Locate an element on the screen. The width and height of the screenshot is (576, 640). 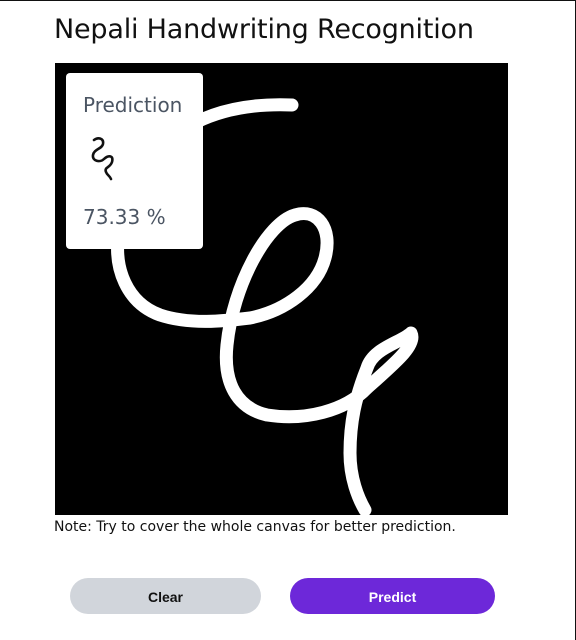
page-title: Nepali Handwriting Recognition is located at coordinates (264, 29).